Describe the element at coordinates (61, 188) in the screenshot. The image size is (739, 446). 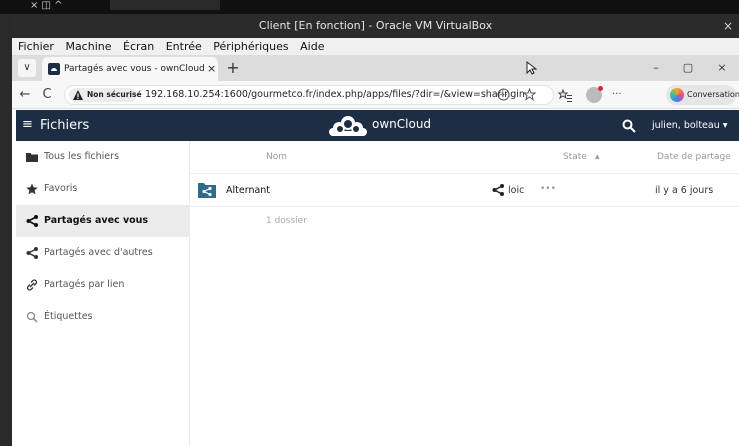
I see `sidebar-item-label: Favoris` at that location.